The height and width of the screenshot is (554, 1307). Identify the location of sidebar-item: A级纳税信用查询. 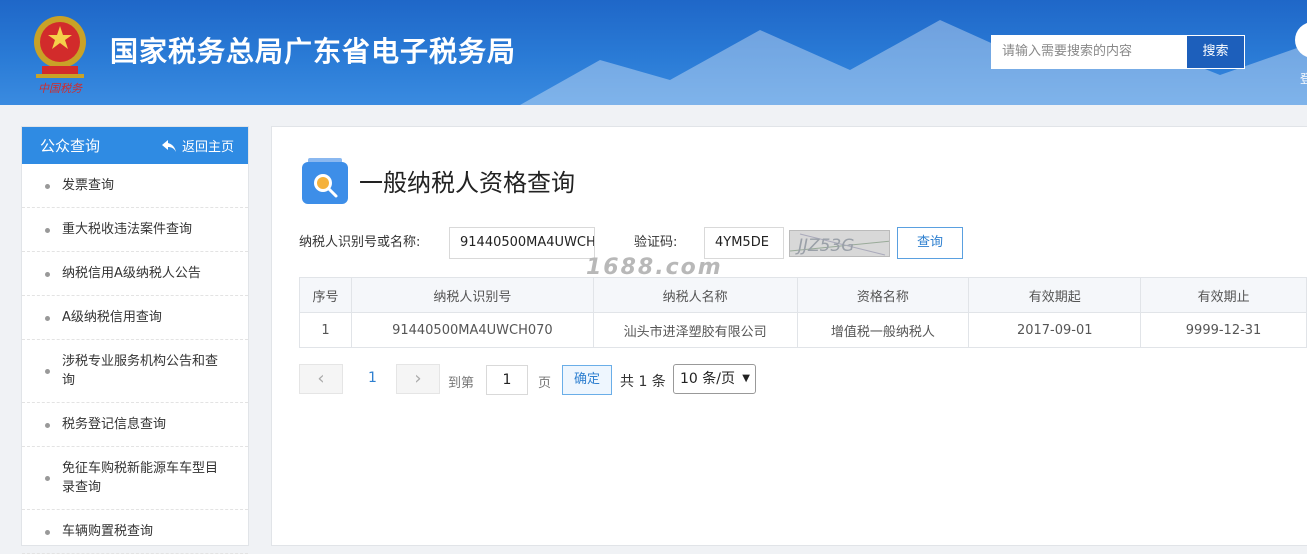
(135, 318).